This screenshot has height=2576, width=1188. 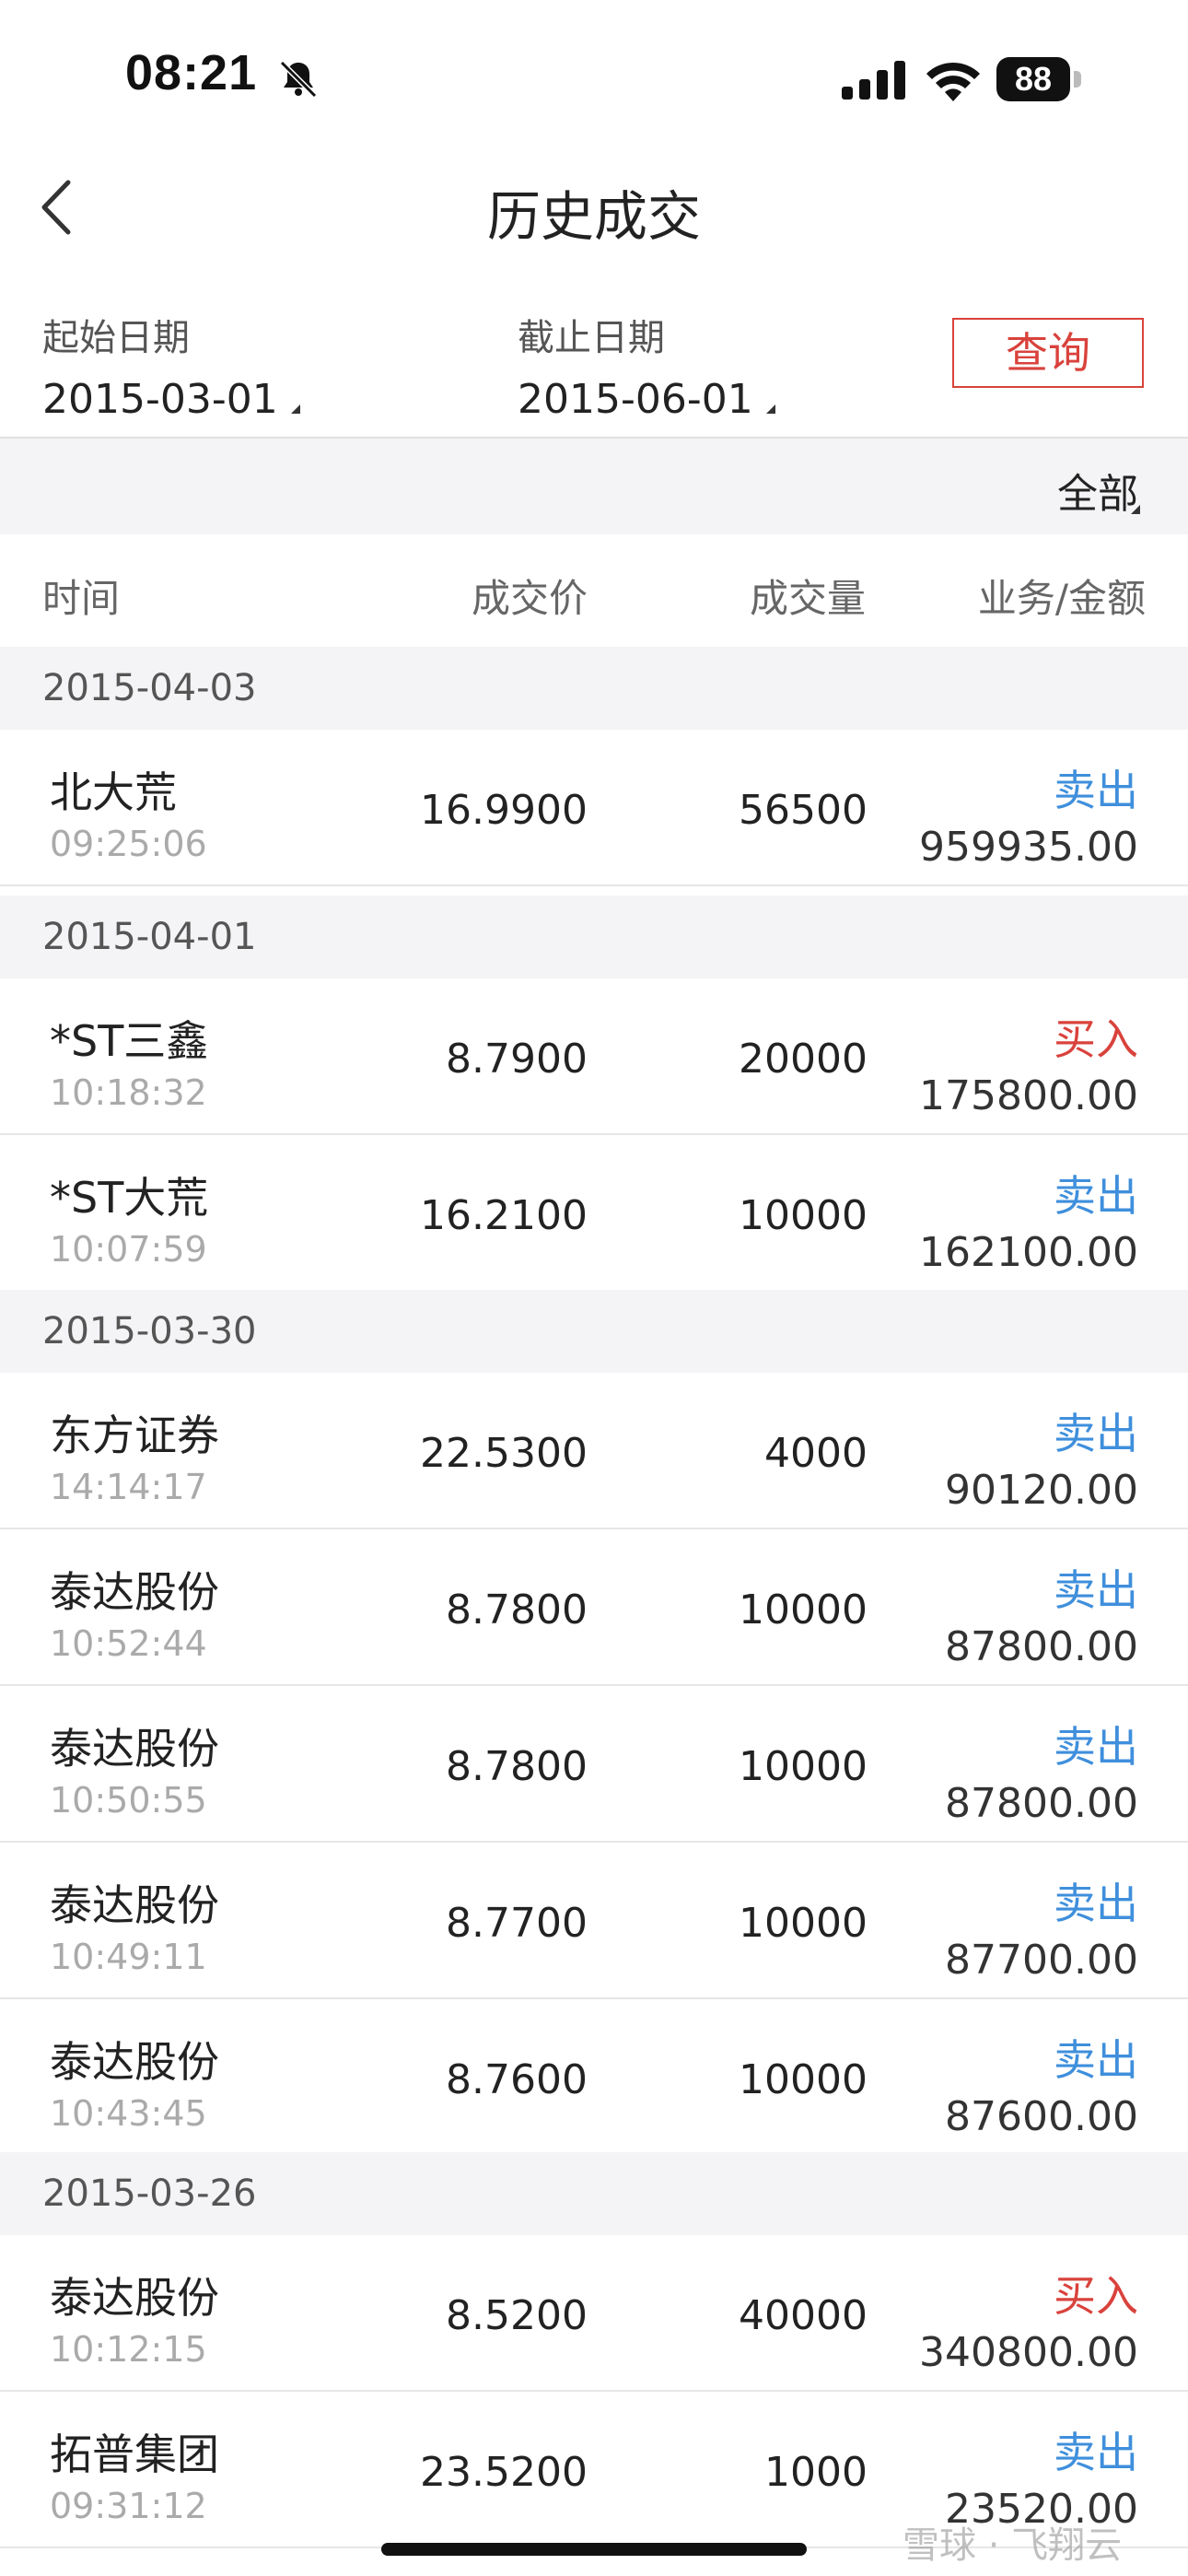 I want to click on status-time: 08:21, so click(x=191, y=72).